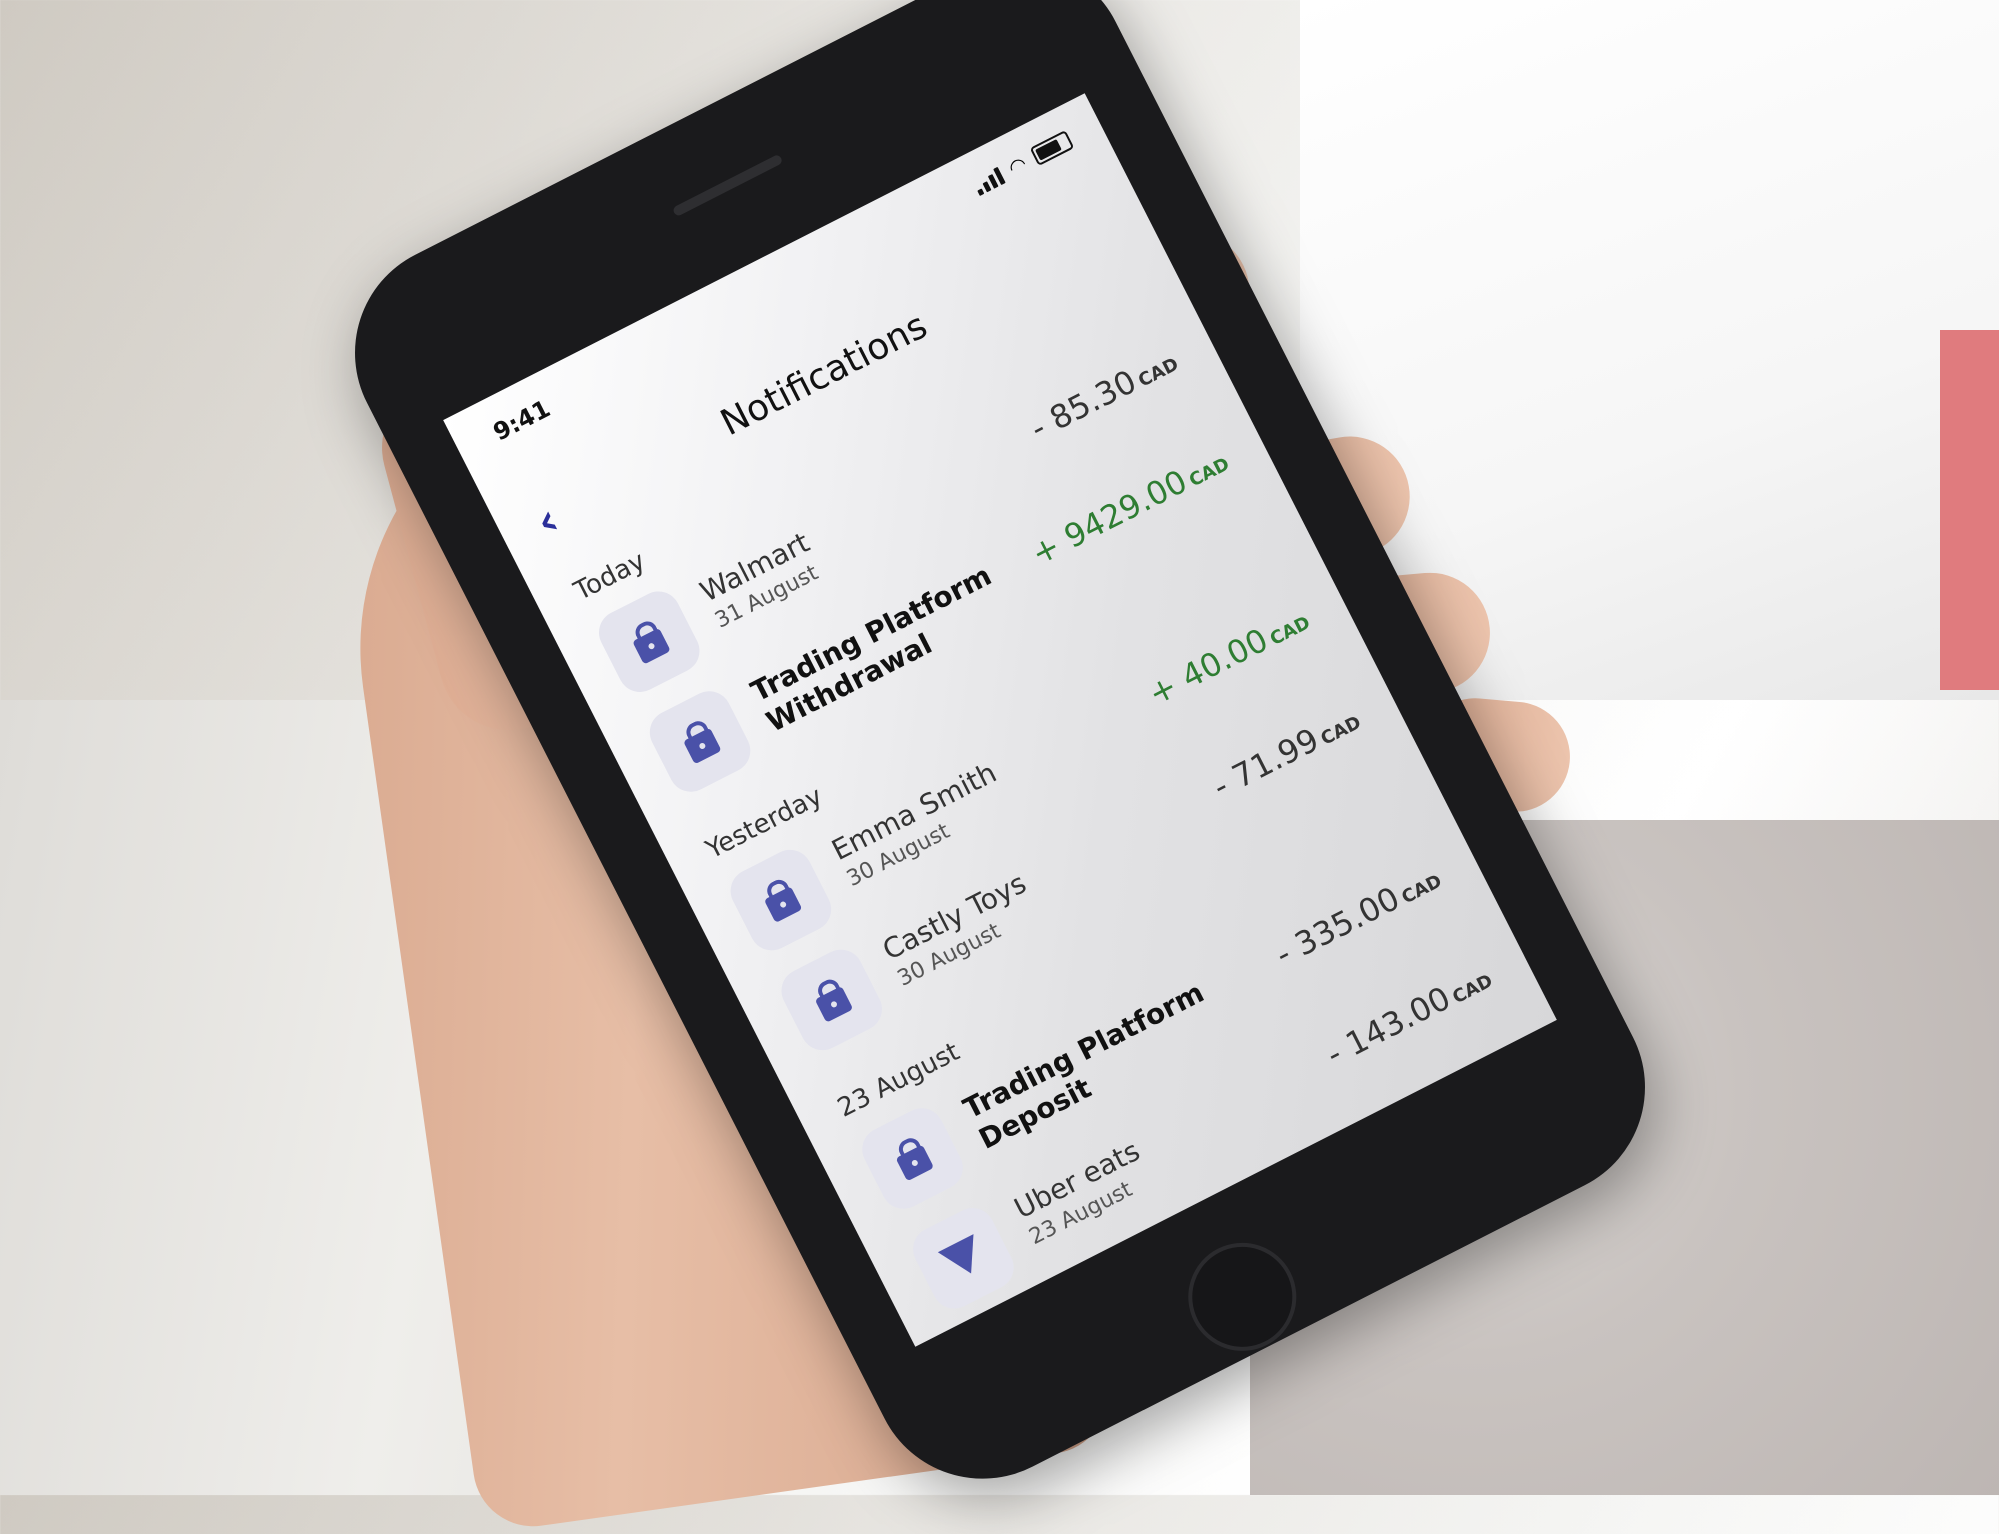  I want to click on earpiece, so click(727, 185).